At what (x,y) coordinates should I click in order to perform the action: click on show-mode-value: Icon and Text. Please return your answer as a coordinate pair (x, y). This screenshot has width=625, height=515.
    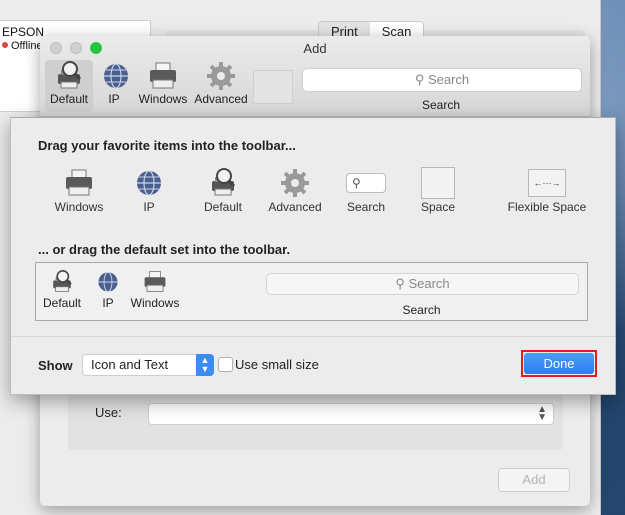
    Looking at the image, I should click on (130, 364).